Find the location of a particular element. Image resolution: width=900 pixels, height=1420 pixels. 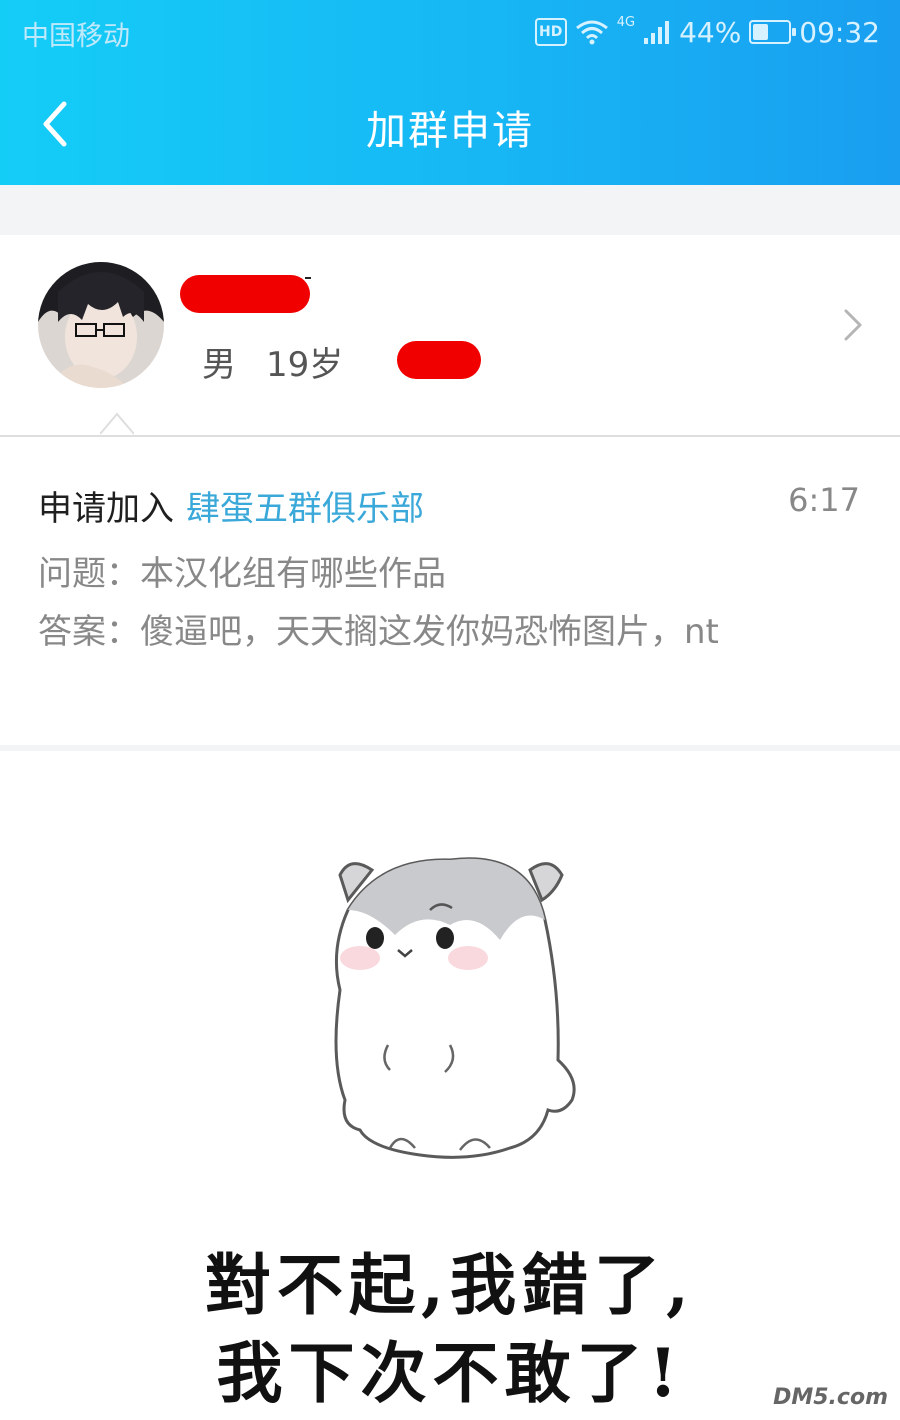

bubble-pointer is located at coordinates (117, 423).